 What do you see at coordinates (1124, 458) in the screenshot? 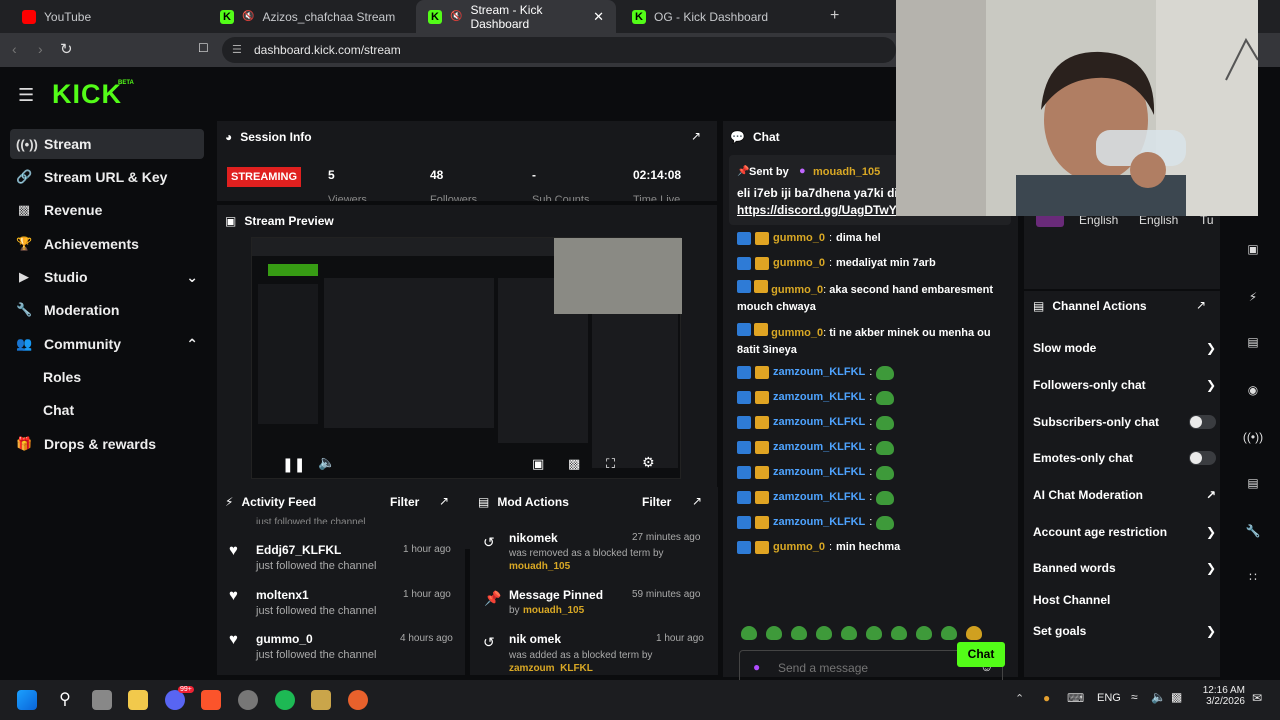
I see `emotes-only-item: Emotes-only chat` at bounding box center [1124, 458].